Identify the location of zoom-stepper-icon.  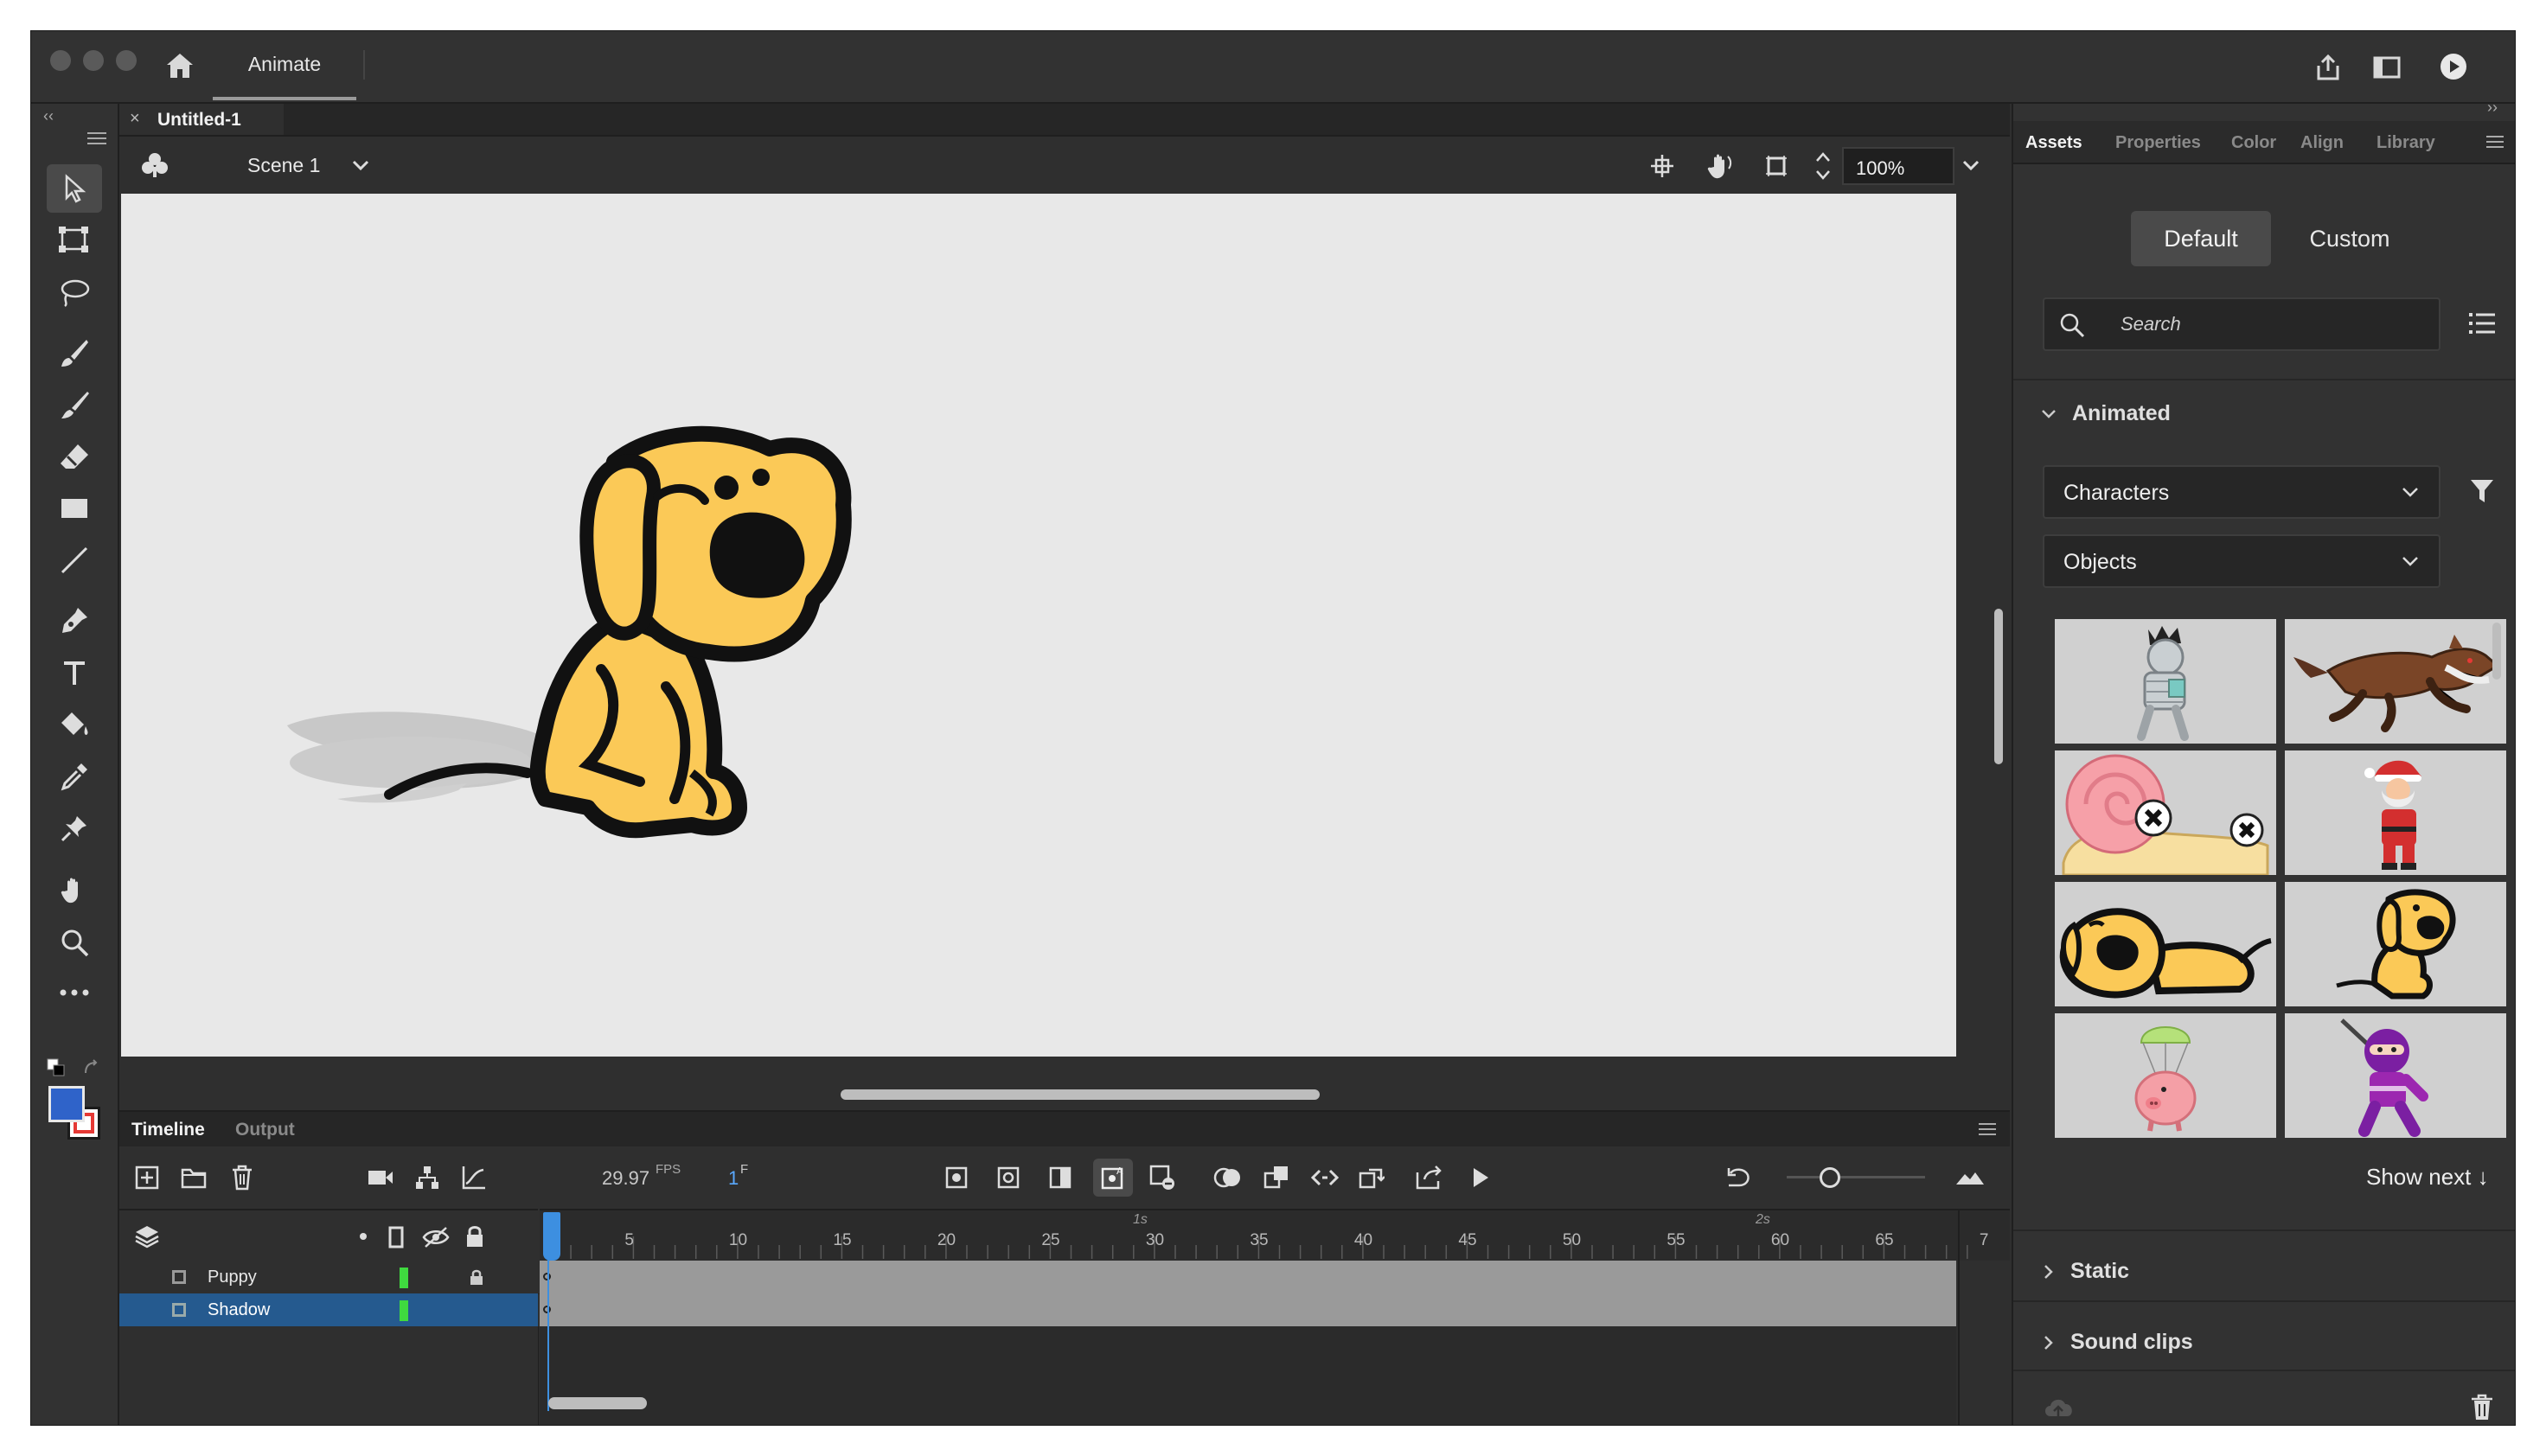
(1823, 166).